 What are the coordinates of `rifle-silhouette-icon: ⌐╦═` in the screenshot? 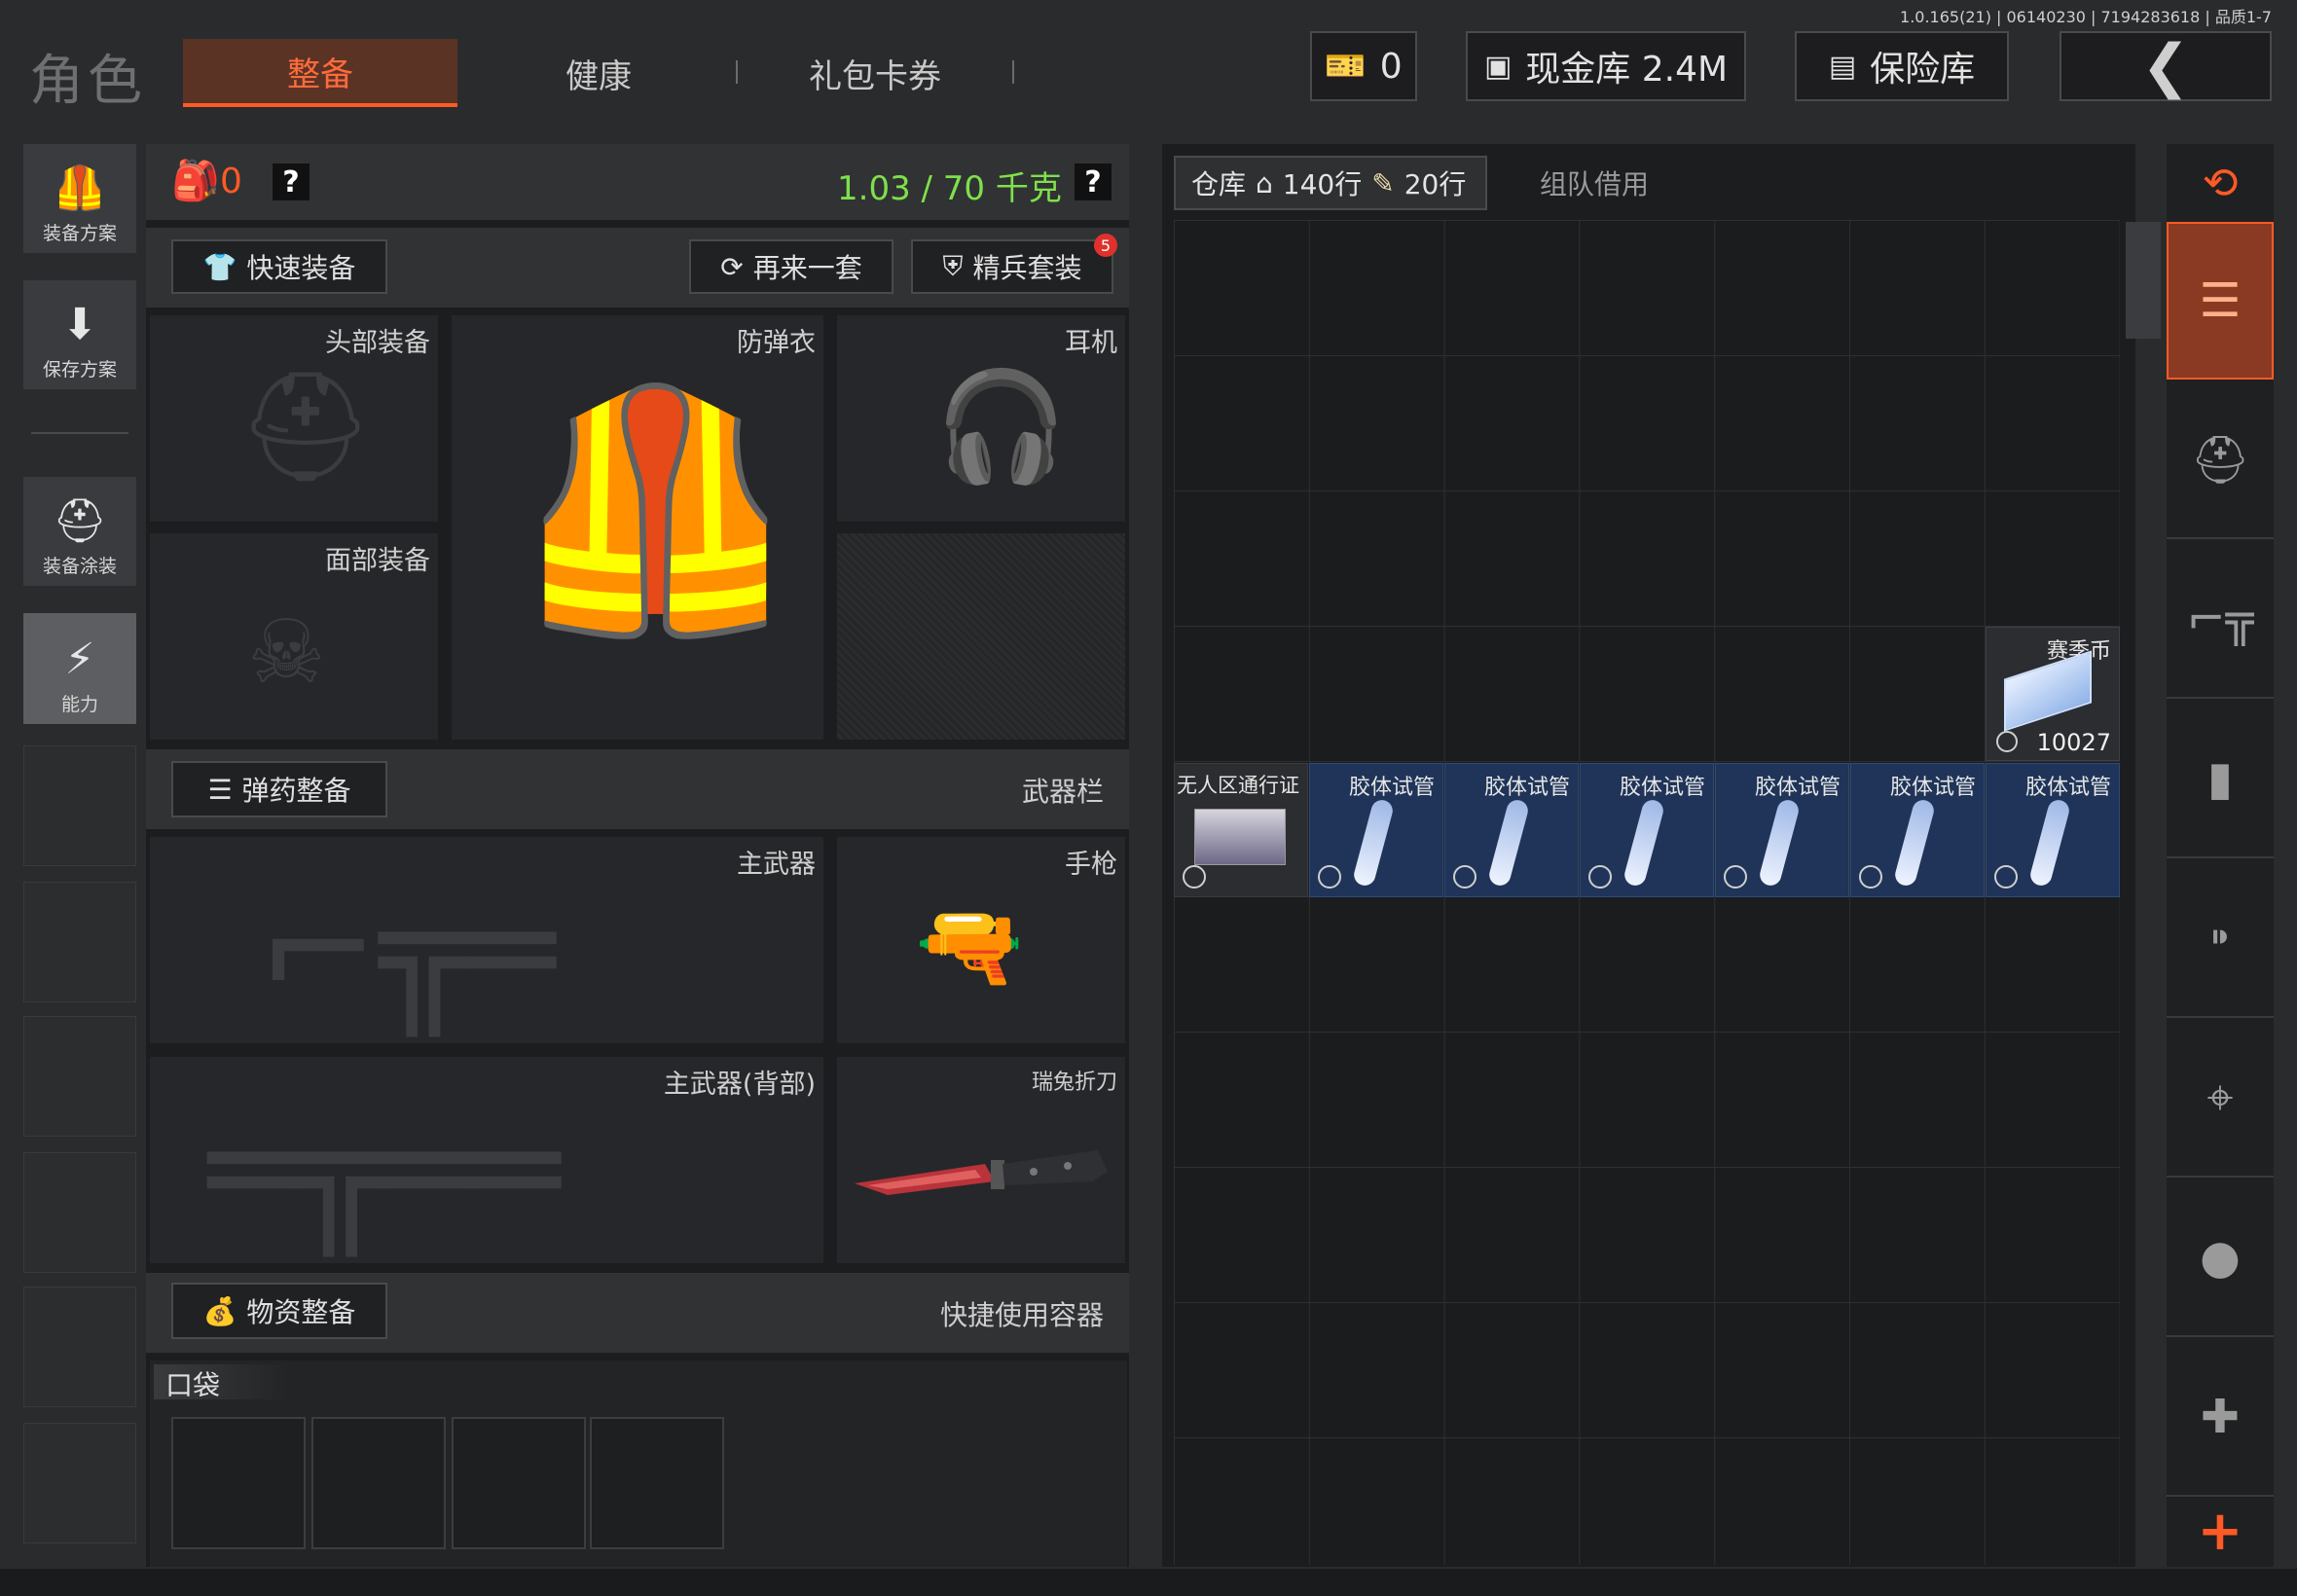 It's located at (406, 951).